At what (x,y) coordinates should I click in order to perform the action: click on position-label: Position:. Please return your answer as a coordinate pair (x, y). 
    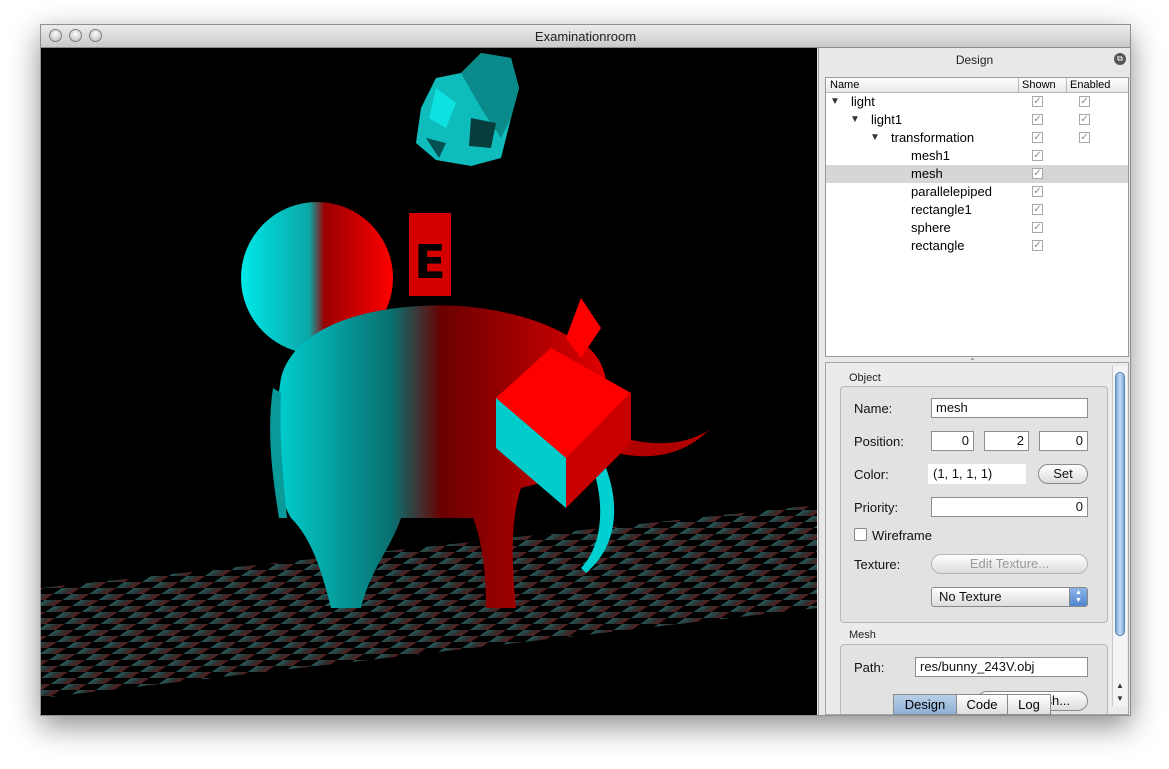
    Looking at the image, I should click on (879, 441).